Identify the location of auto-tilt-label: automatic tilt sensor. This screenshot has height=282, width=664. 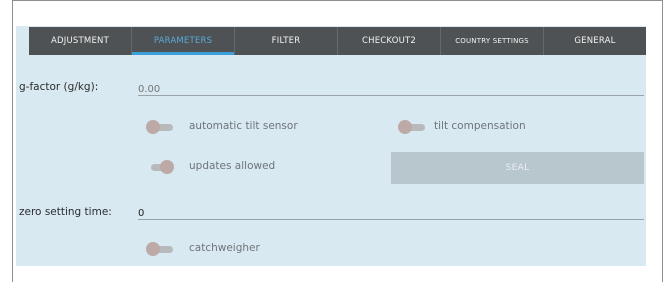
(243, 126).